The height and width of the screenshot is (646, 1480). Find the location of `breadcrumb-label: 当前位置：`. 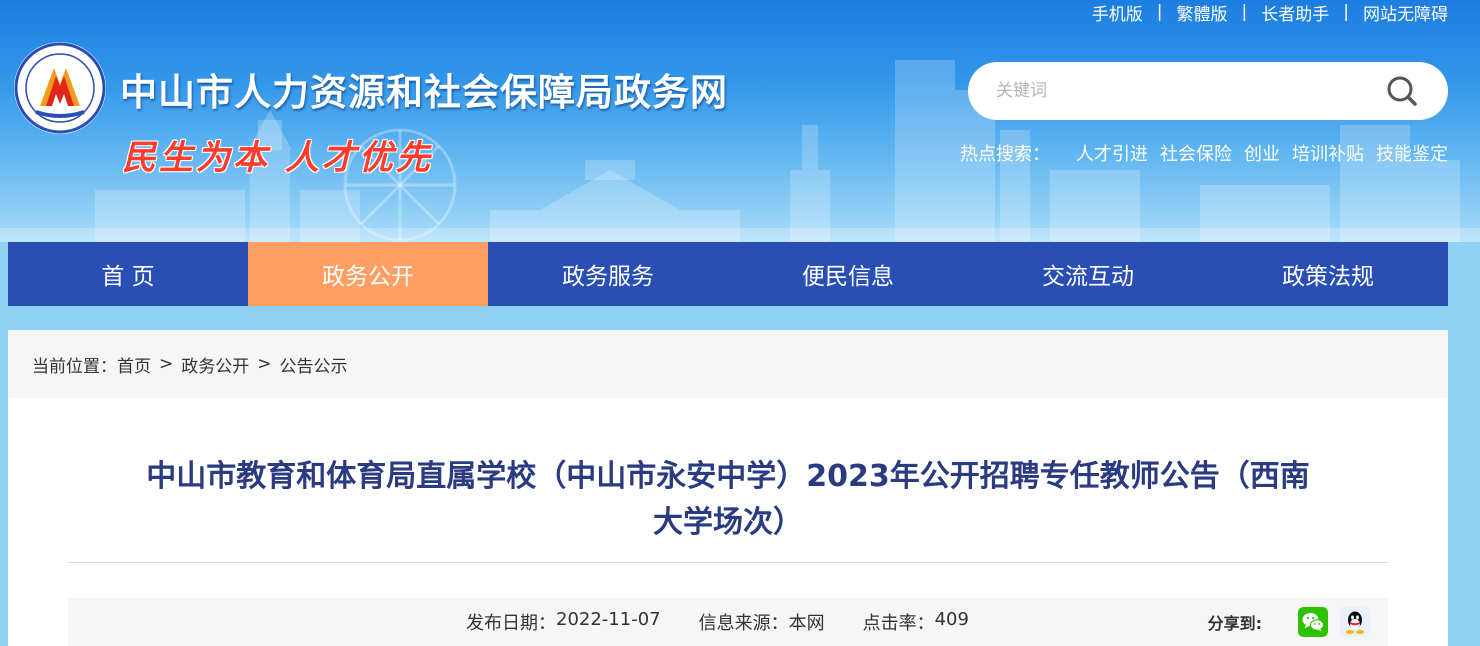

breadcrumb-label: 当前位置： is located at coordinates (74, 366).